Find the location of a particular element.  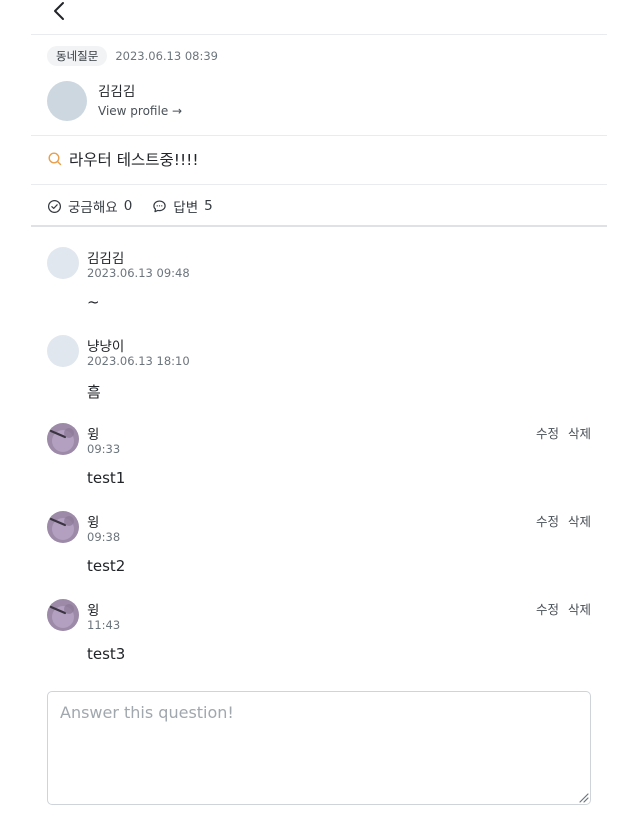

answer-body: 흠 is located at coordinates (94, 392).